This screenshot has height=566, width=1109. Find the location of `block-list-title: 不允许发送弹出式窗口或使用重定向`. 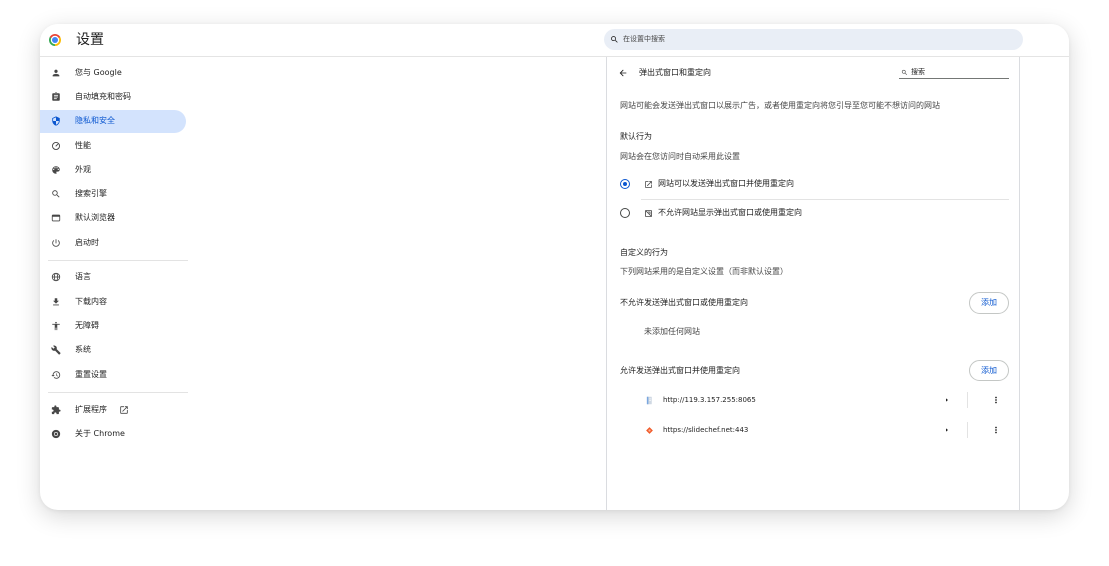

block-list-title: 不允许发送弹出式窗口或使用重定向 is located at coordinates (684, 302).